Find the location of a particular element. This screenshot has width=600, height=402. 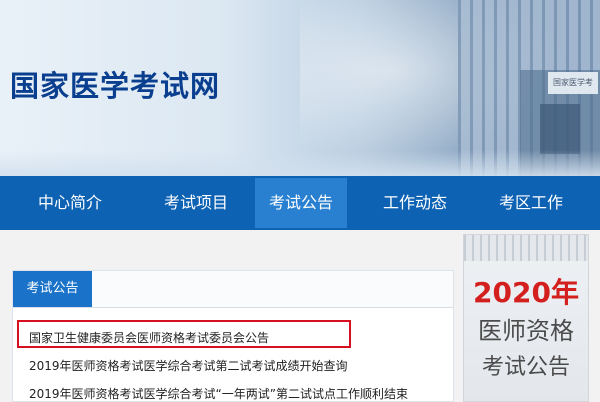

main-nav: 中心简介 考试项目 考试公告 工作动态 考区工作 is located at coordinates (300, 203).